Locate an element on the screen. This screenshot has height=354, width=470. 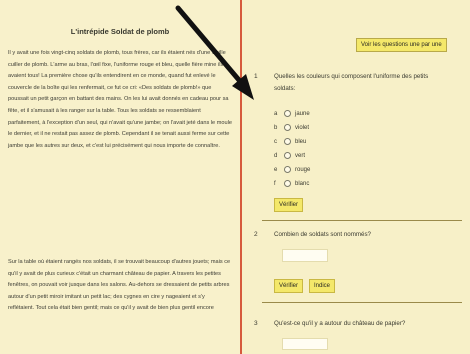
option-letter: e is located at coordinates (276, 169).